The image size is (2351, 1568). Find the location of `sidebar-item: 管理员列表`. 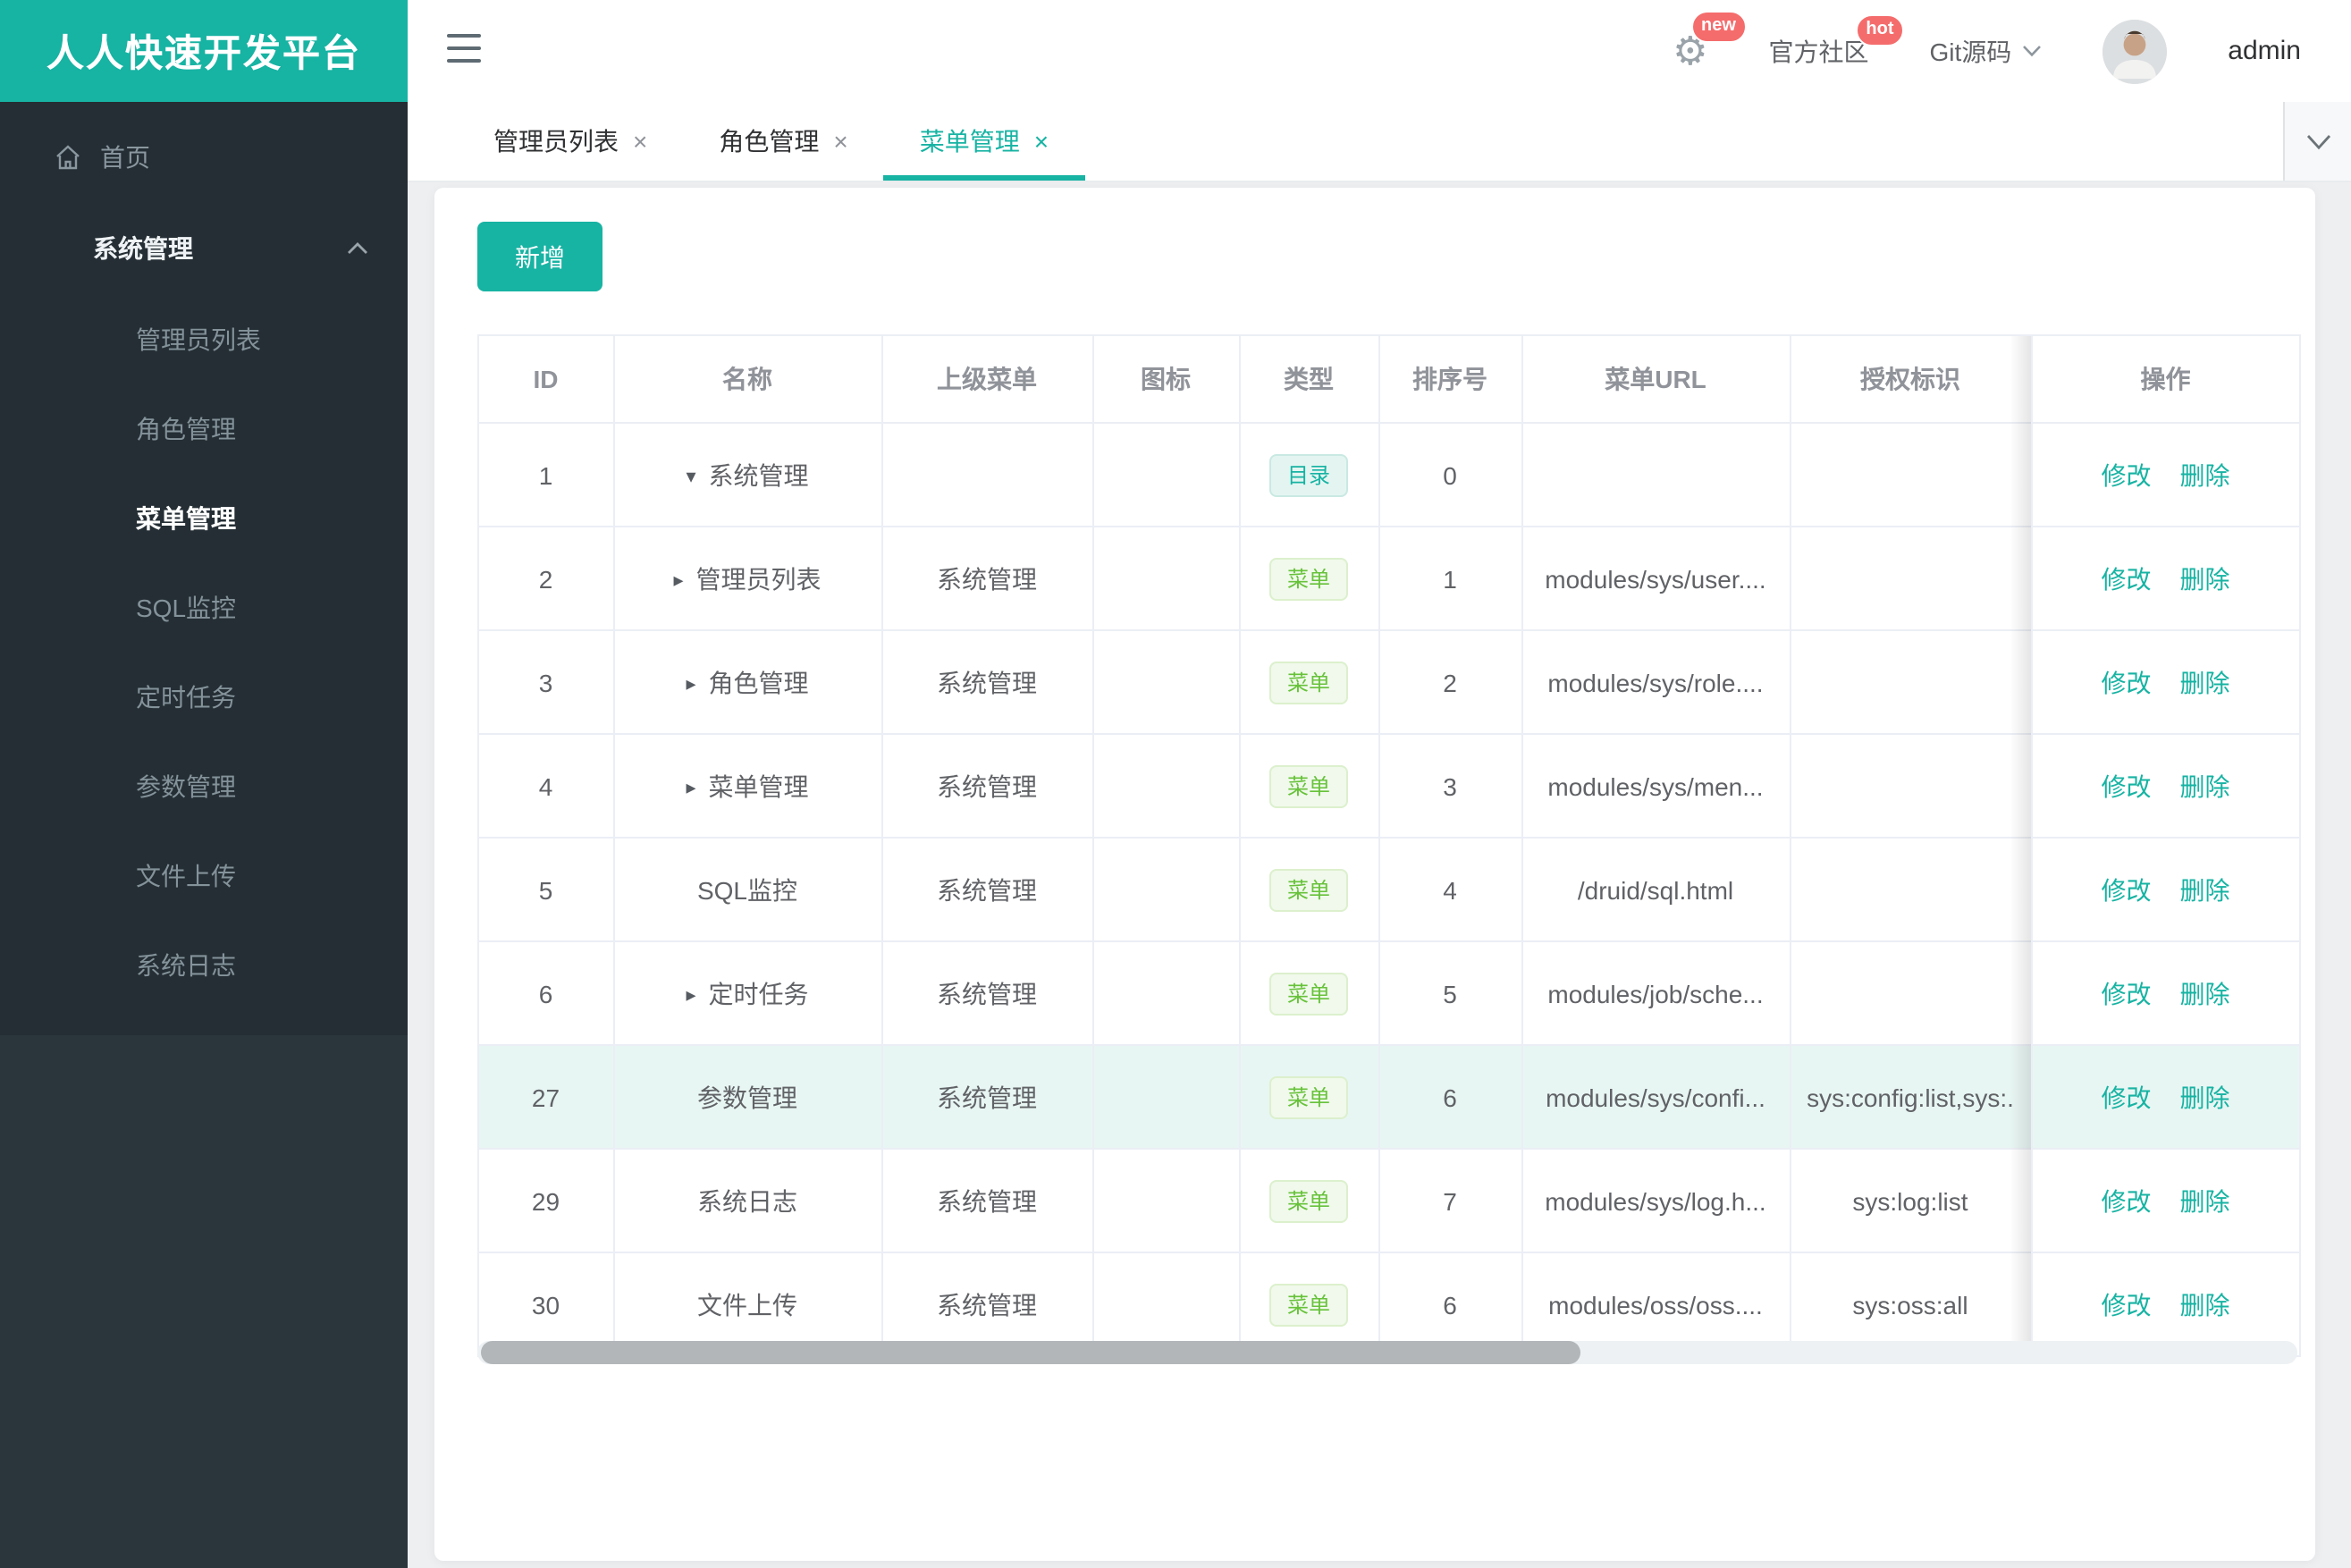

sidebar-item: 管理员列表 is located at coordinates (204, 339).